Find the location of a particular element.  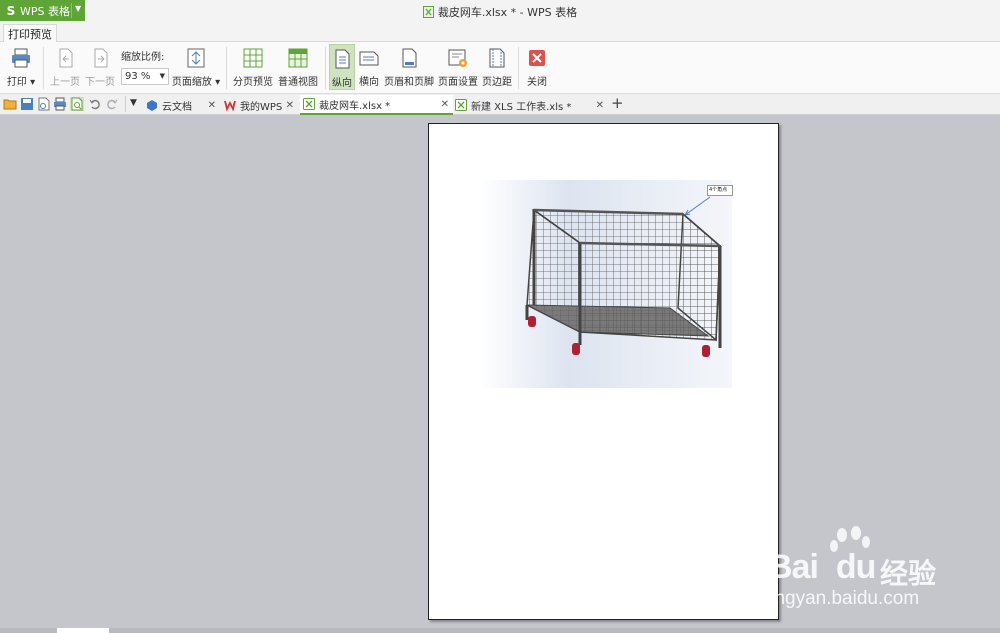

ribbon-tab-row: 打印预览 is located at coordinates (500, 32).